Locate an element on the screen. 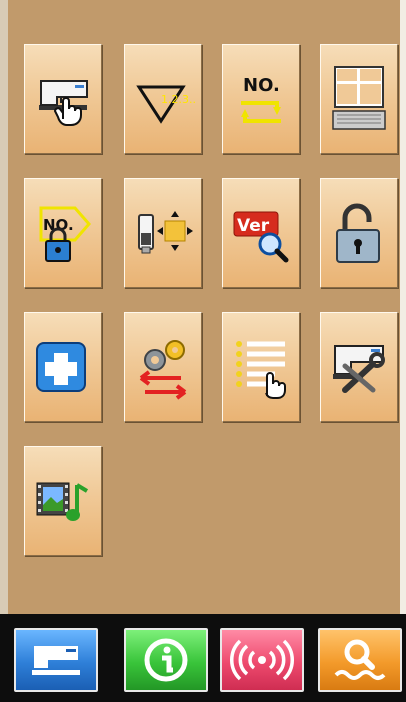 Image resolution: width=406 pixels, height=702 pixels. gear-settings-exchange-icon is located at coordinates (163, 370).